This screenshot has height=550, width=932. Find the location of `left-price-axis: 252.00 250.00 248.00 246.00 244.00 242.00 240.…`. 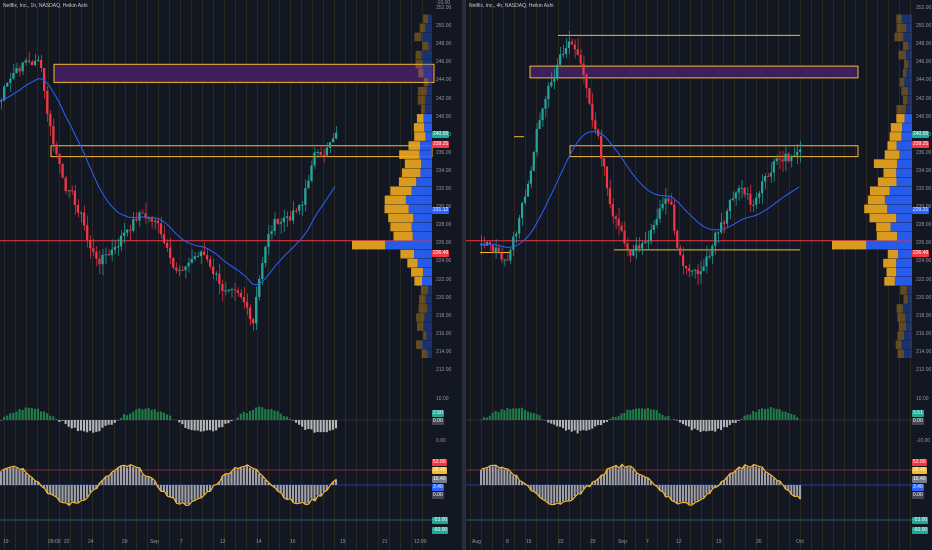

left-price-axis: 252.00 250.00 248.00 246.00 244.00 242.00 240.… is located at coordinates (447, 275).